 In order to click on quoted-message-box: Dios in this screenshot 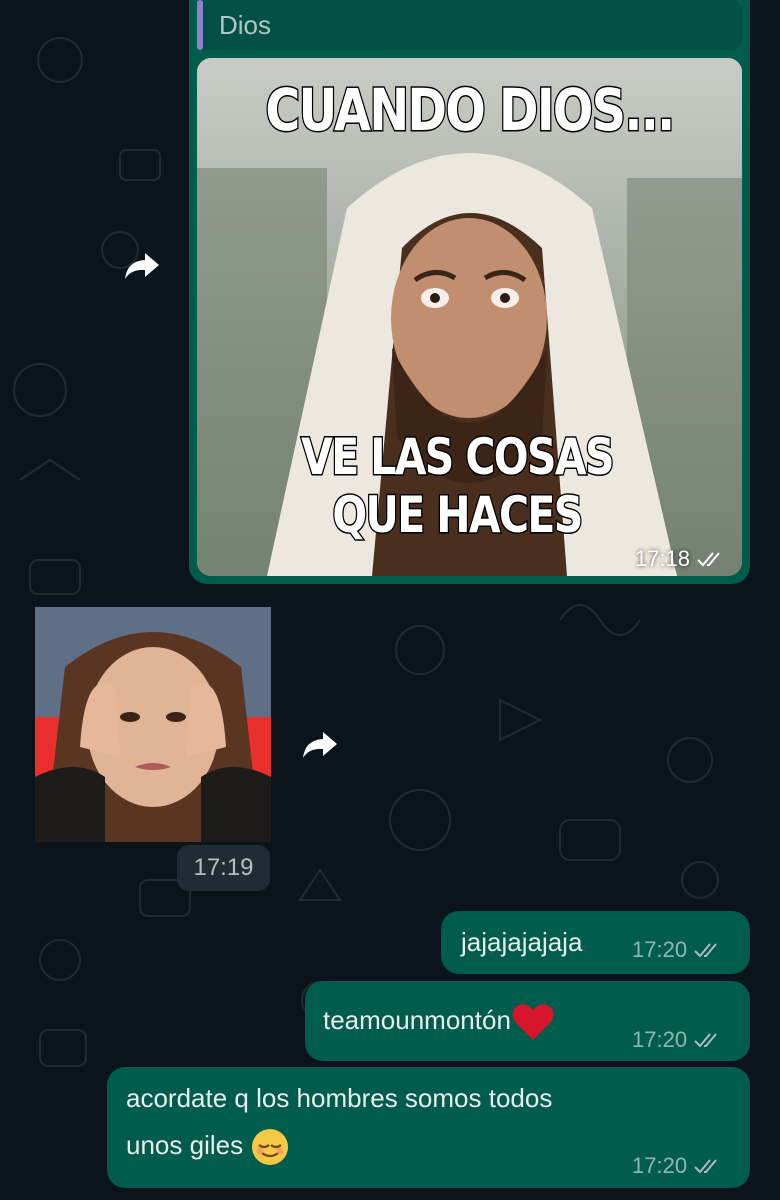, I will do `click(469, 25)`.